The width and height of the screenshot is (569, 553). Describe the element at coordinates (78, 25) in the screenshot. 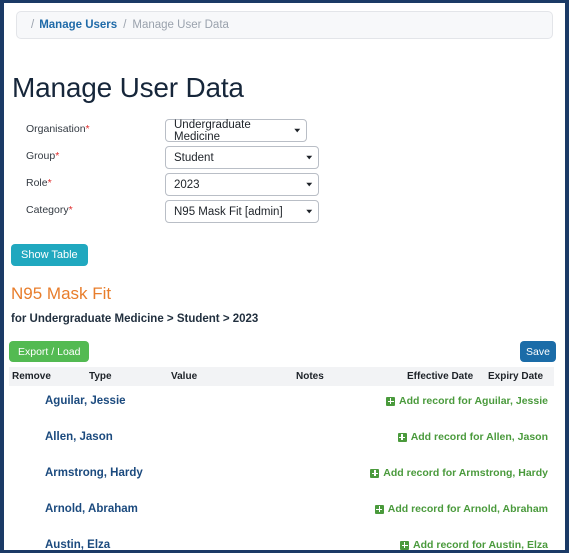

I see `breadcrumb-link-manage-users: Manage Users` at that location.